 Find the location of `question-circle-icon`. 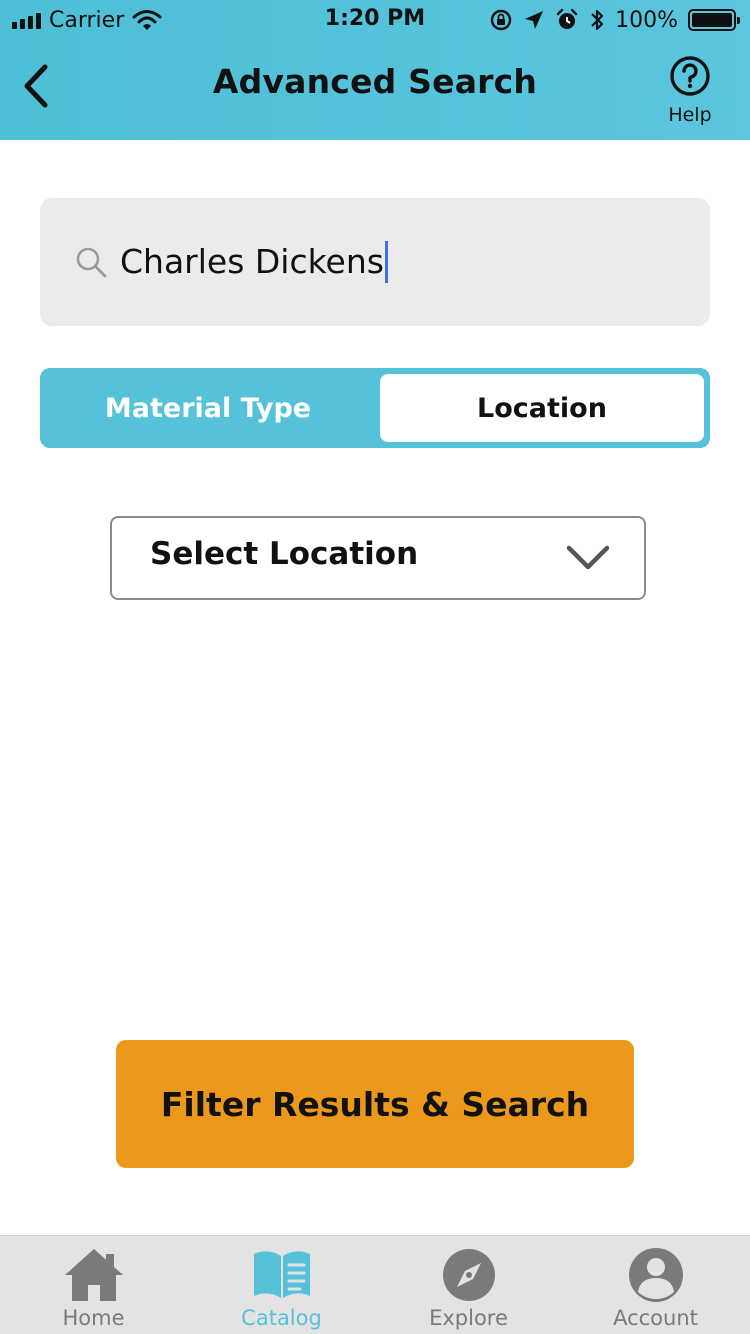

question-circle-icon is located at coordinates (690, 76).